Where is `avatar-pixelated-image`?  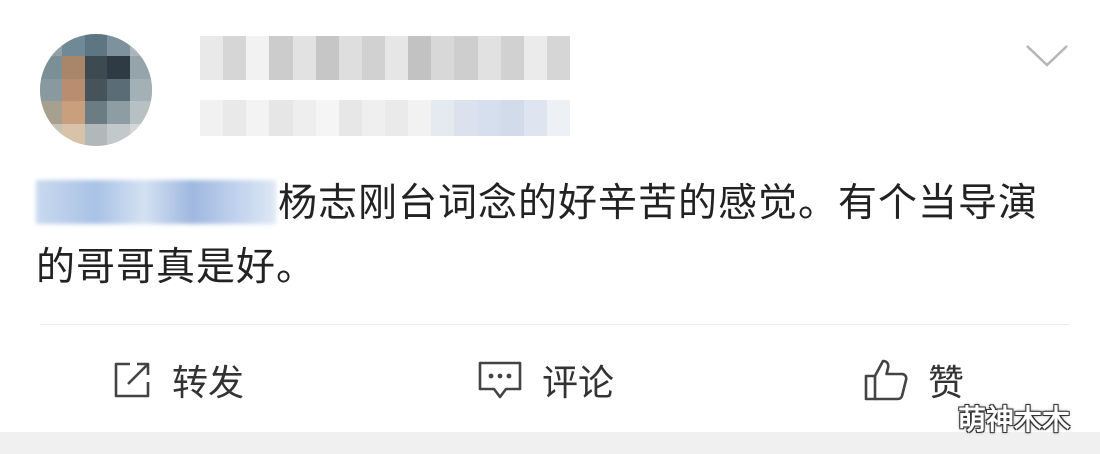 avatar-pixelated-image is located at coordinates (96, 90).